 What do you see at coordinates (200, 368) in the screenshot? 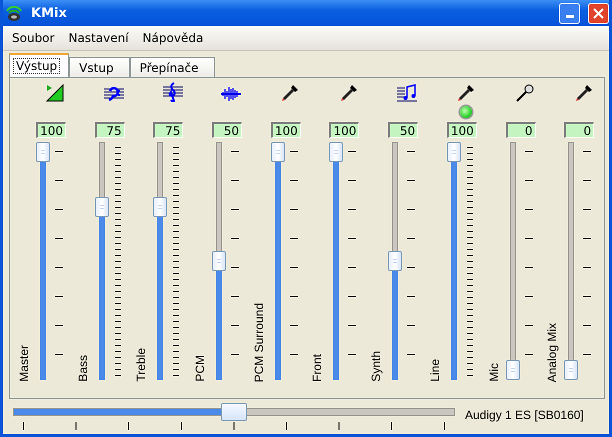
I see `channel-label: PCM` at bounding box center [200, 368].